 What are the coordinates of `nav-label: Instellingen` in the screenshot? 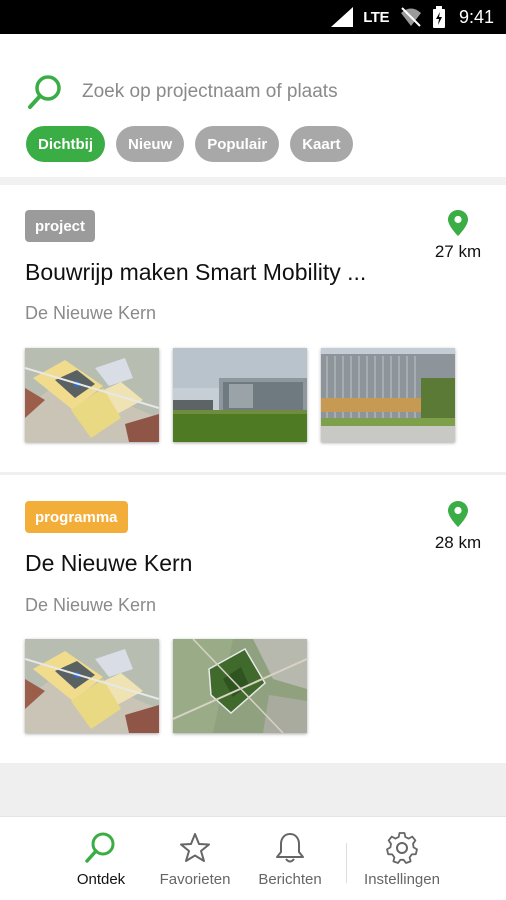 It's located at (402, 879).